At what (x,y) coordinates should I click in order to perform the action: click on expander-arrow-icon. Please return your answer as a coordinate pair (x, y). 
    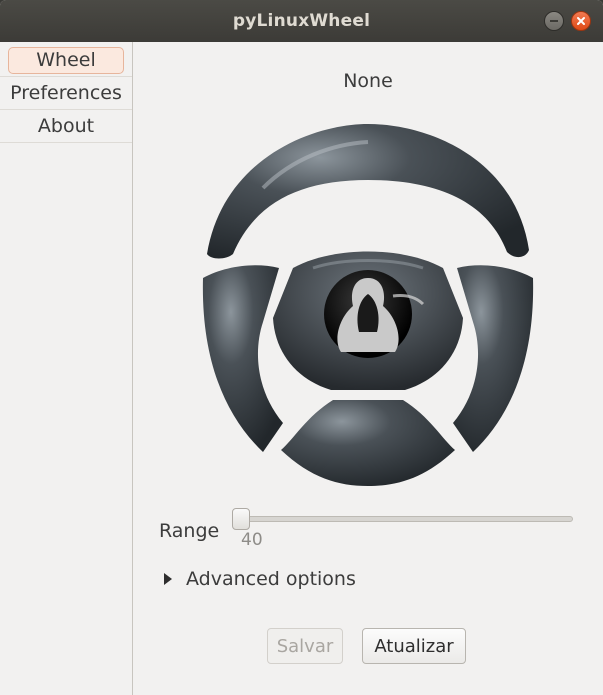
    Looking at the image, I should click on (168, 579).